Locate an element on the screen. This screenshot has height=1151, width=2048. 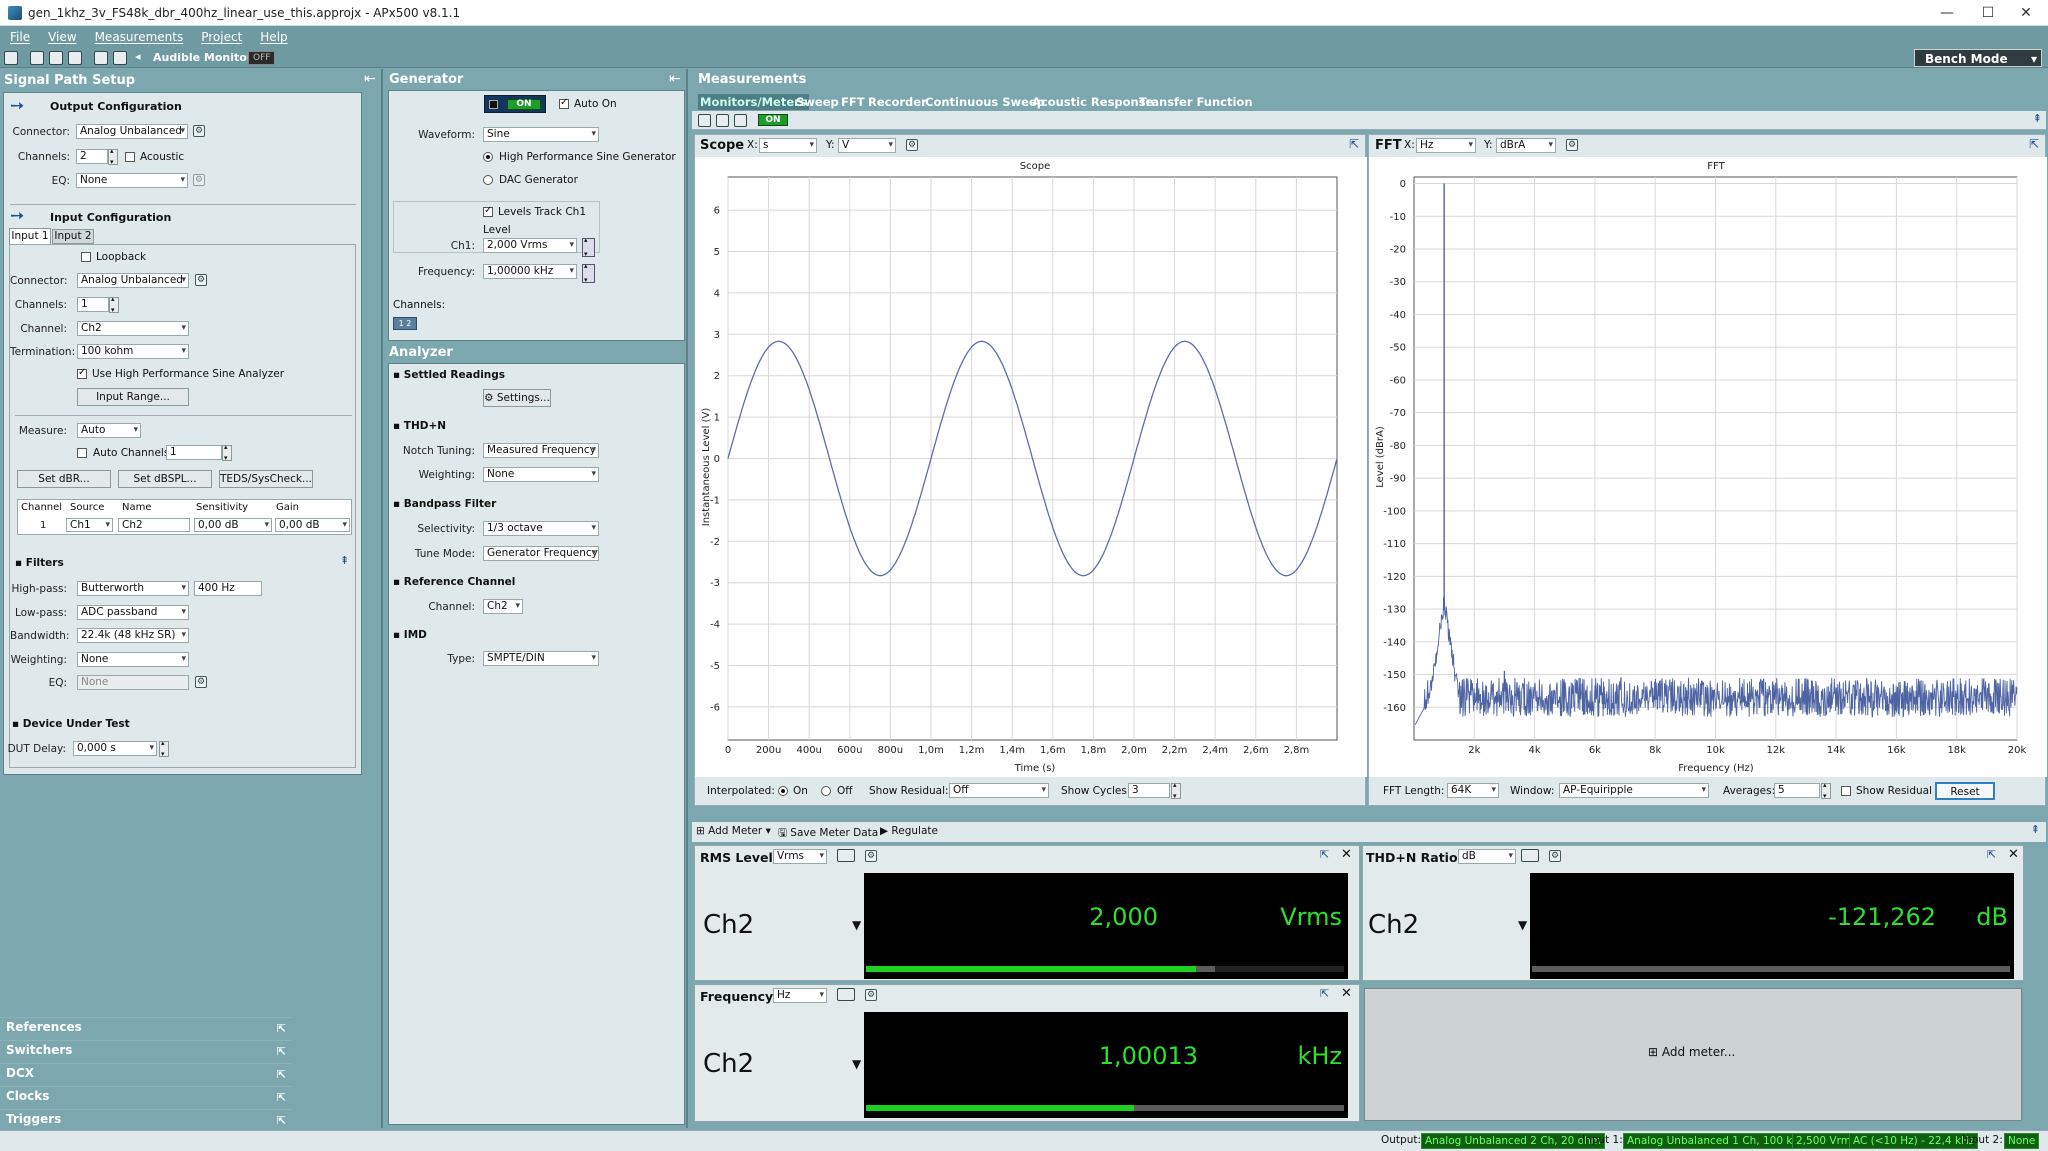
tab-transfer-function: Transfer Function is located at coordinates (1196, 102).